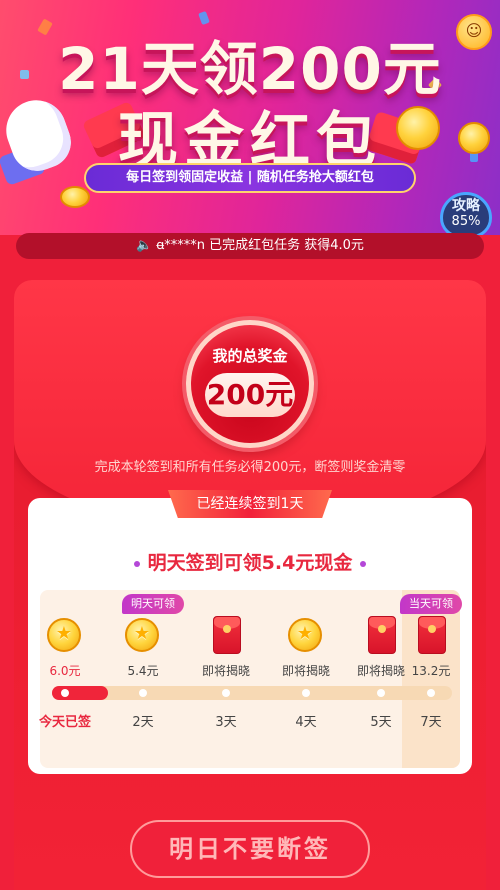 The width and height of the screenshot is (500, 890). Describe the element at coordinates (466, 206) in the screenshot. I see `strategy-label: 攻略` at that location.